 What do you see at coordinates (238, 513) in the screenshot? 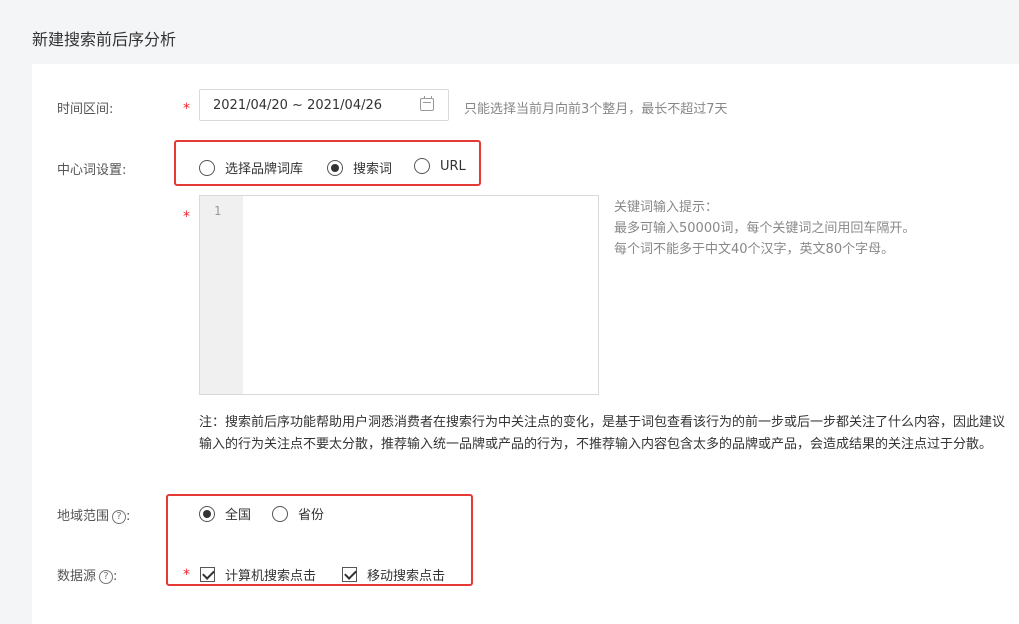
I see `radio-label: 全国` at bounding box center [238, 513].